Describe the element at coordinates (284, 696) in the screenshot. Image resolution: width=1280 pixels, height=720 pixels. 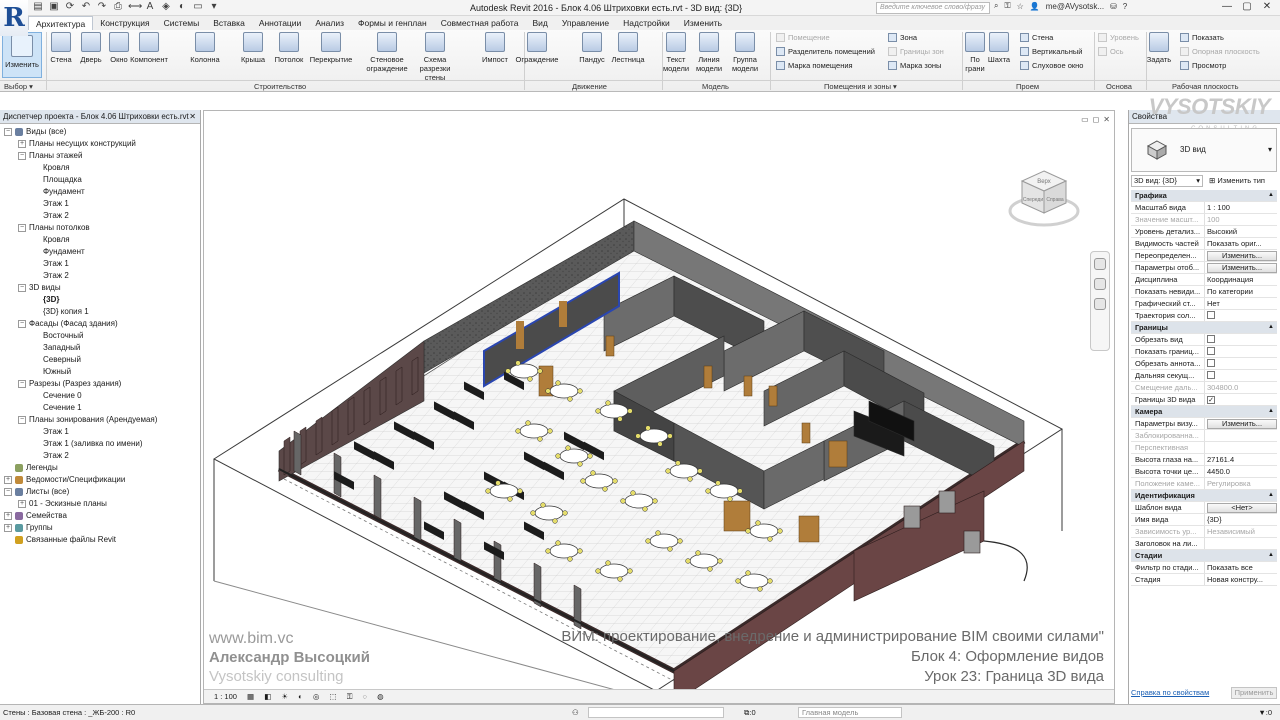
I see `sun-path-icon: ☀` at that location.